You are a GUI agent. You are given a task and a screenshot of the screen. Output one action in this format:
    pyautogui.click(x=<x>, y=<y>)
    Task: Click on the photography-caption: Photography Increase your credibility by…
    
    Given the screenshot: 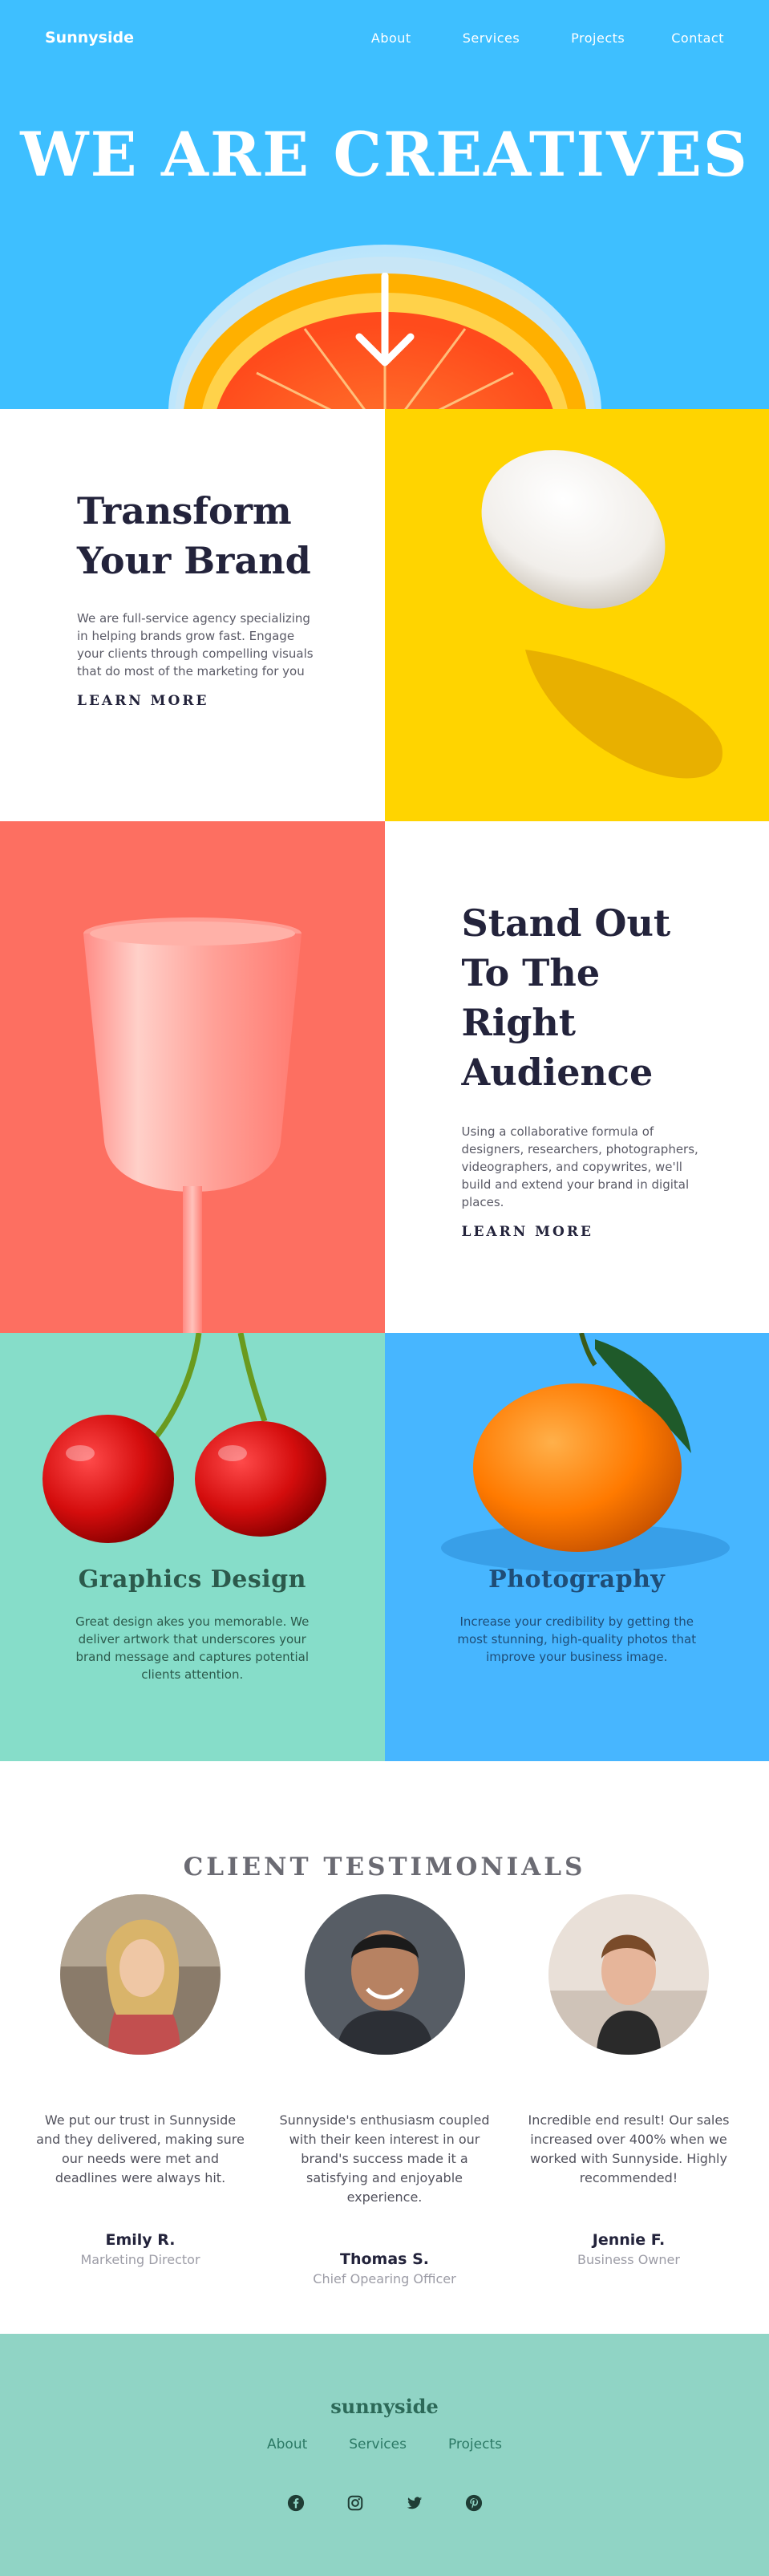 What is the action you would take?
    pyautogui.click(x=577, y=1615)
    